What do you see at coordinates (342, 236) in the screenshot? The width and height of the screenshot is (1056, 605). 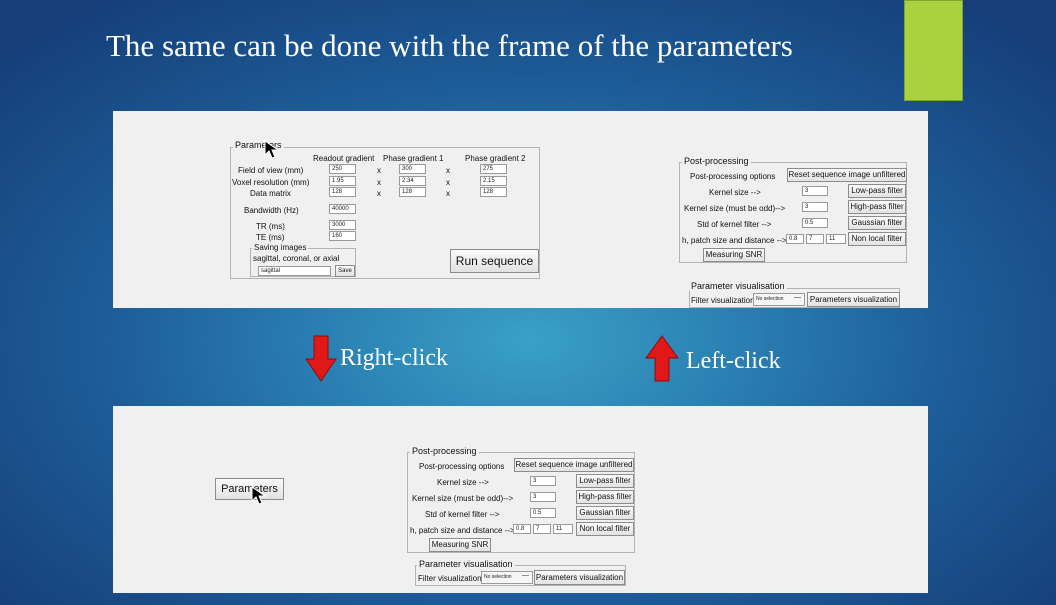 I see `te-input: 160` at bounding box center [342, 236].